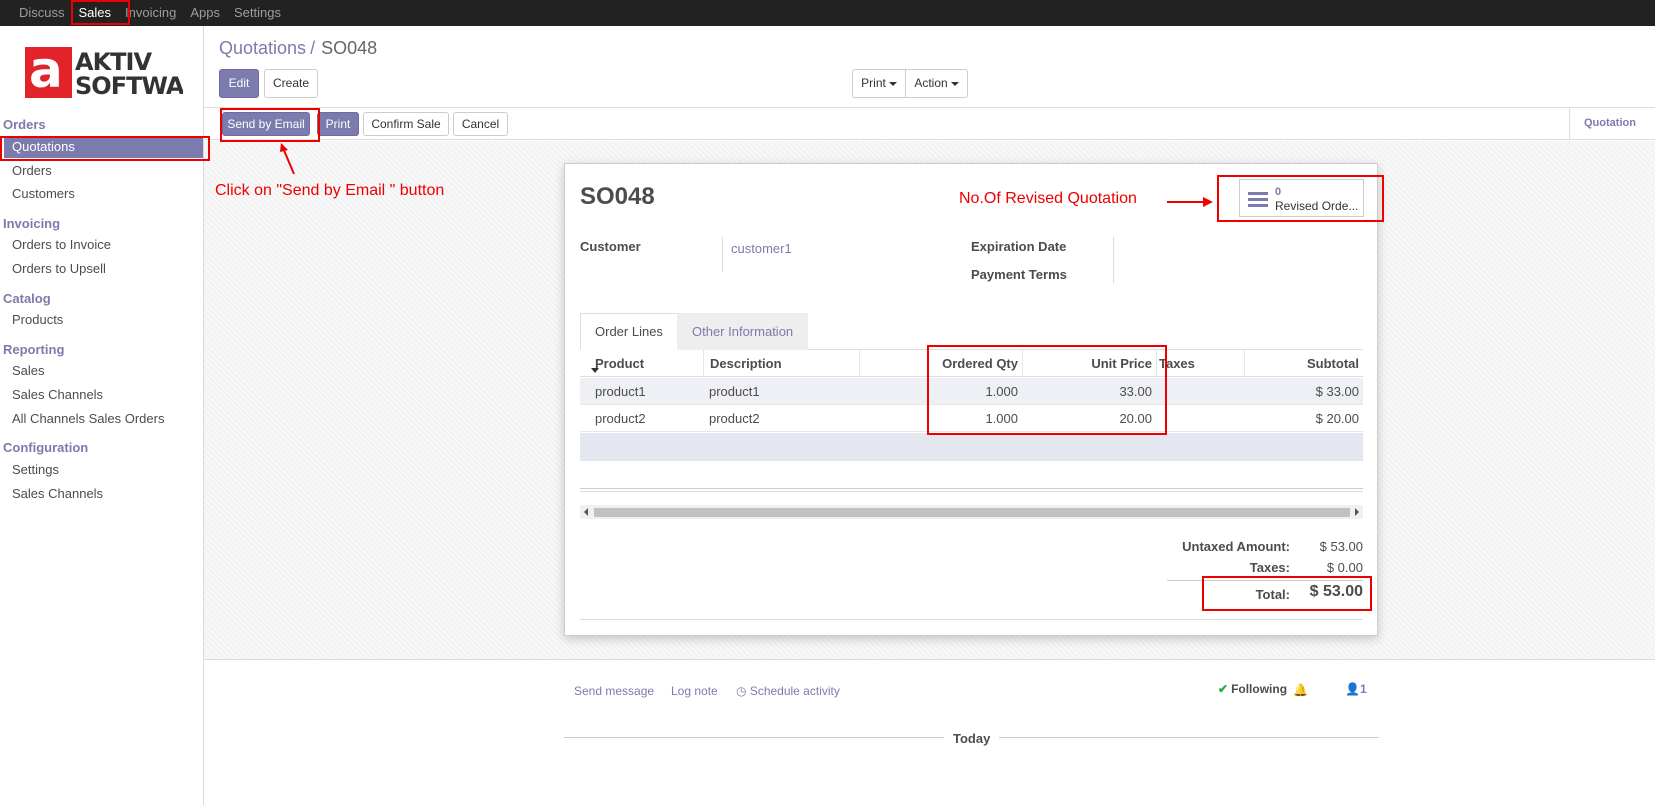 Image resolution: width=1655 pixels, height=805 pixels. What do you see at coordinates (610, 246) in the screenshot?
I see `customer-label: Customer` at bounding box center [610, 246].